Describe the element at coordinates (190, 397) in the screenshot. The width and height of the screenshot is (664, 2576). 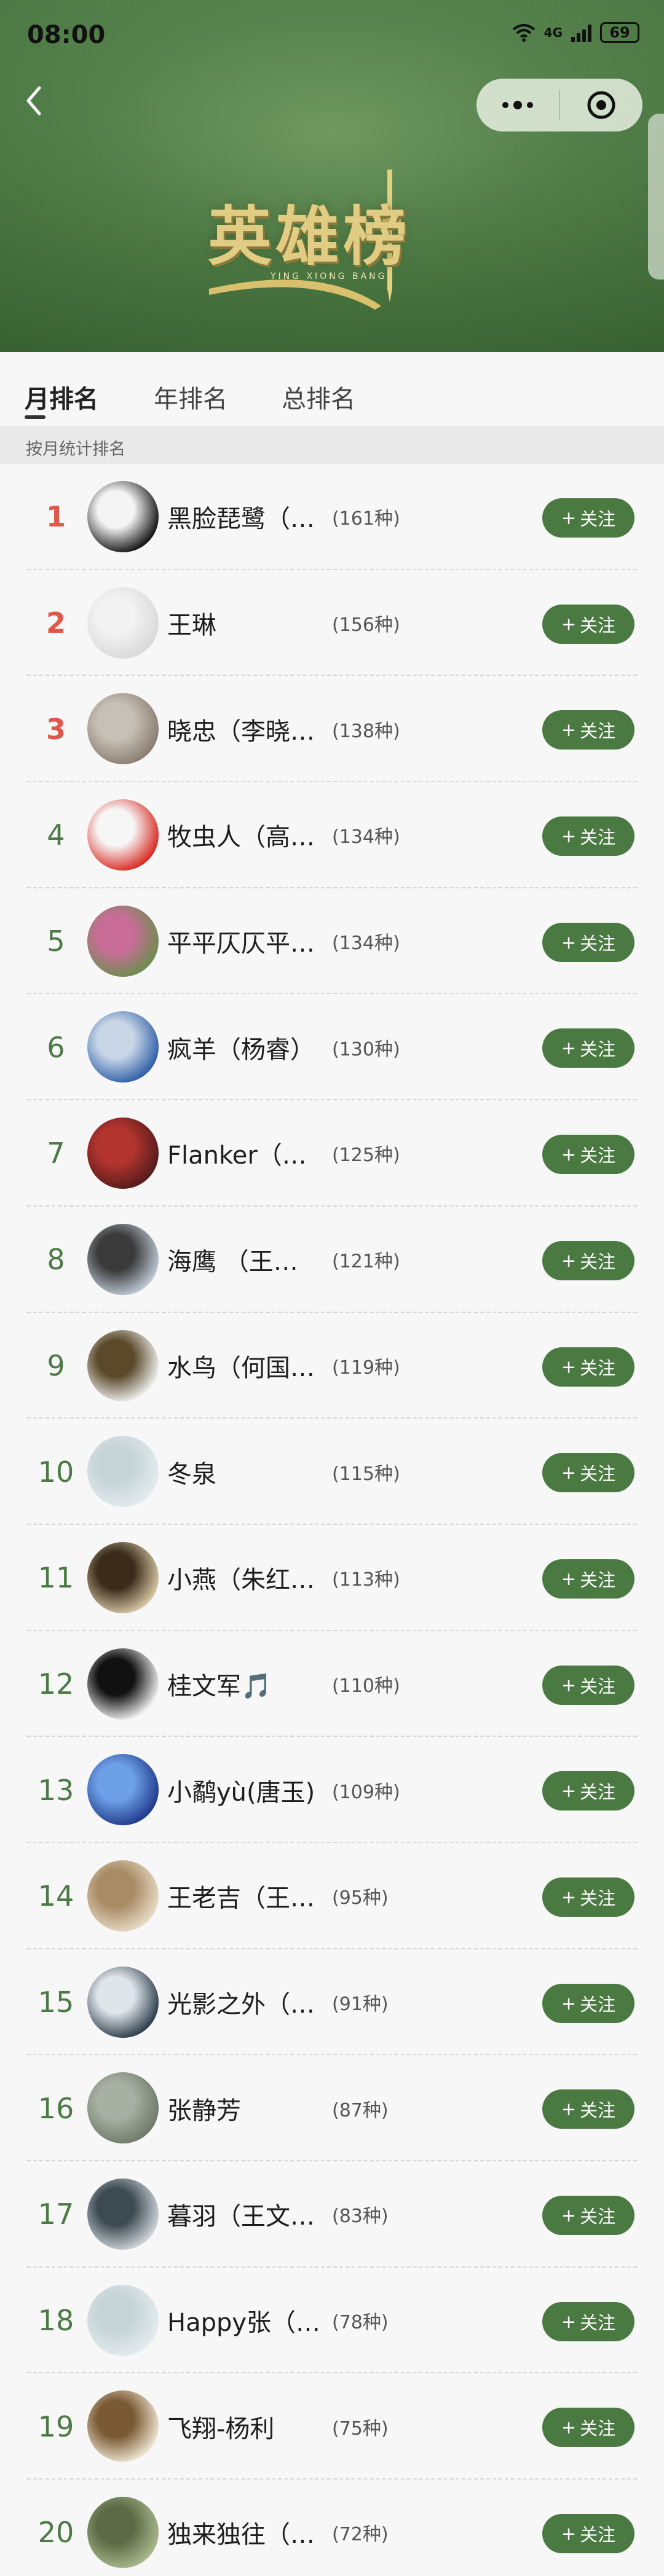
I see `tab-yearly: 年排名` at that location.